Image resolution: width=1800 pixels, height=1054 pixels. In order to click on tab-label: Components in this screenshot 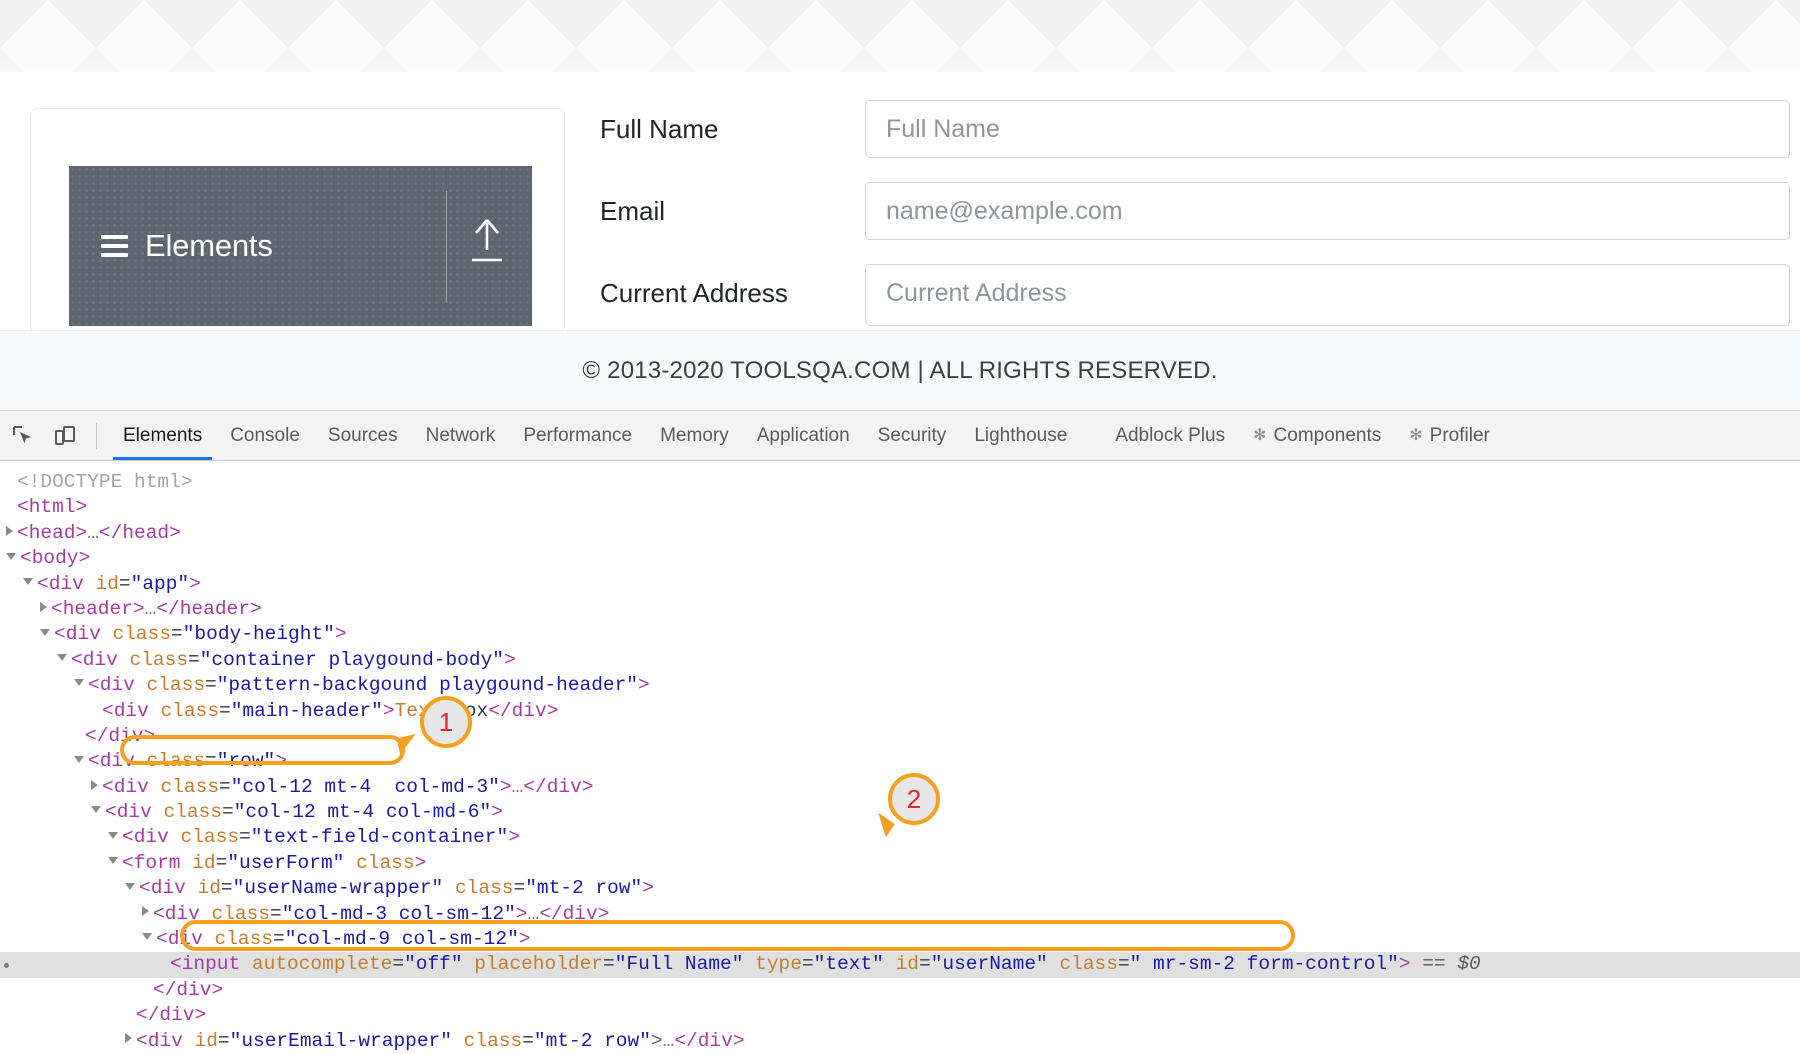, I will do `click(1327, 435)`.